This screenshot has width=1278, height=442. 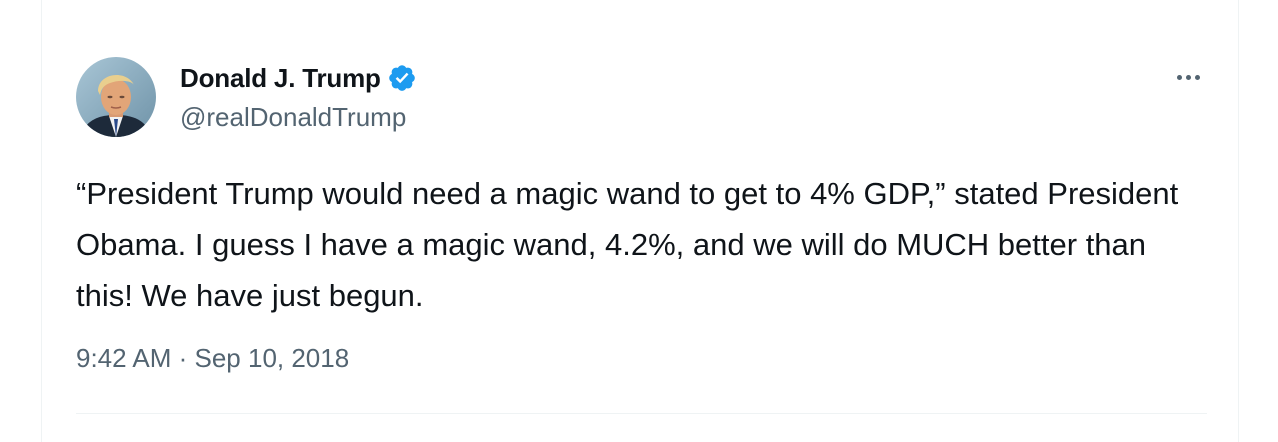 I want to click on author-handle: @realDonaldTrump, so click(x=293, y=117).